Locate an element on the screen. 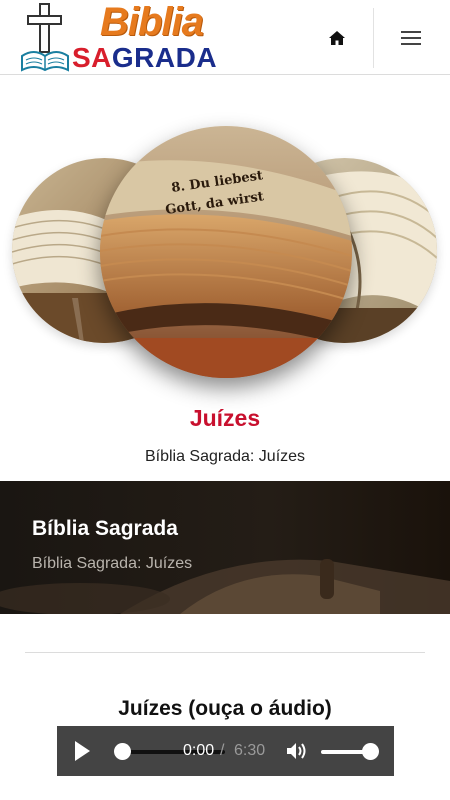 The height and width of the screenshot is (800, 450). site-header: Biblia SAGRADA is located at coordinates (225, 37).